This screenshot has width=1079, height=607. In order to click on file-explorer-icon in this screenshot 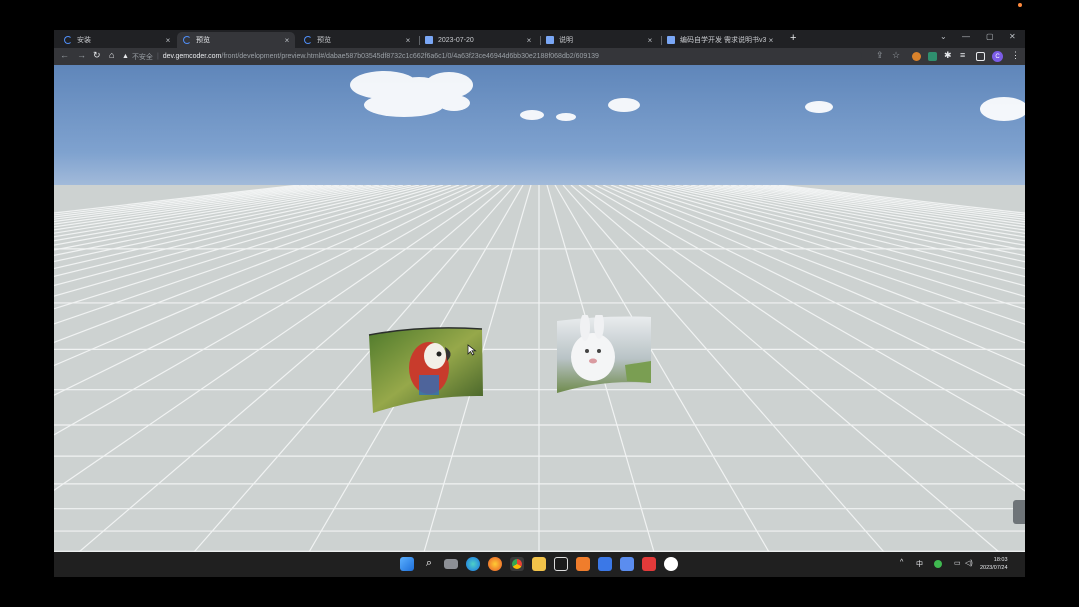, I will do `click(539, 564)`.